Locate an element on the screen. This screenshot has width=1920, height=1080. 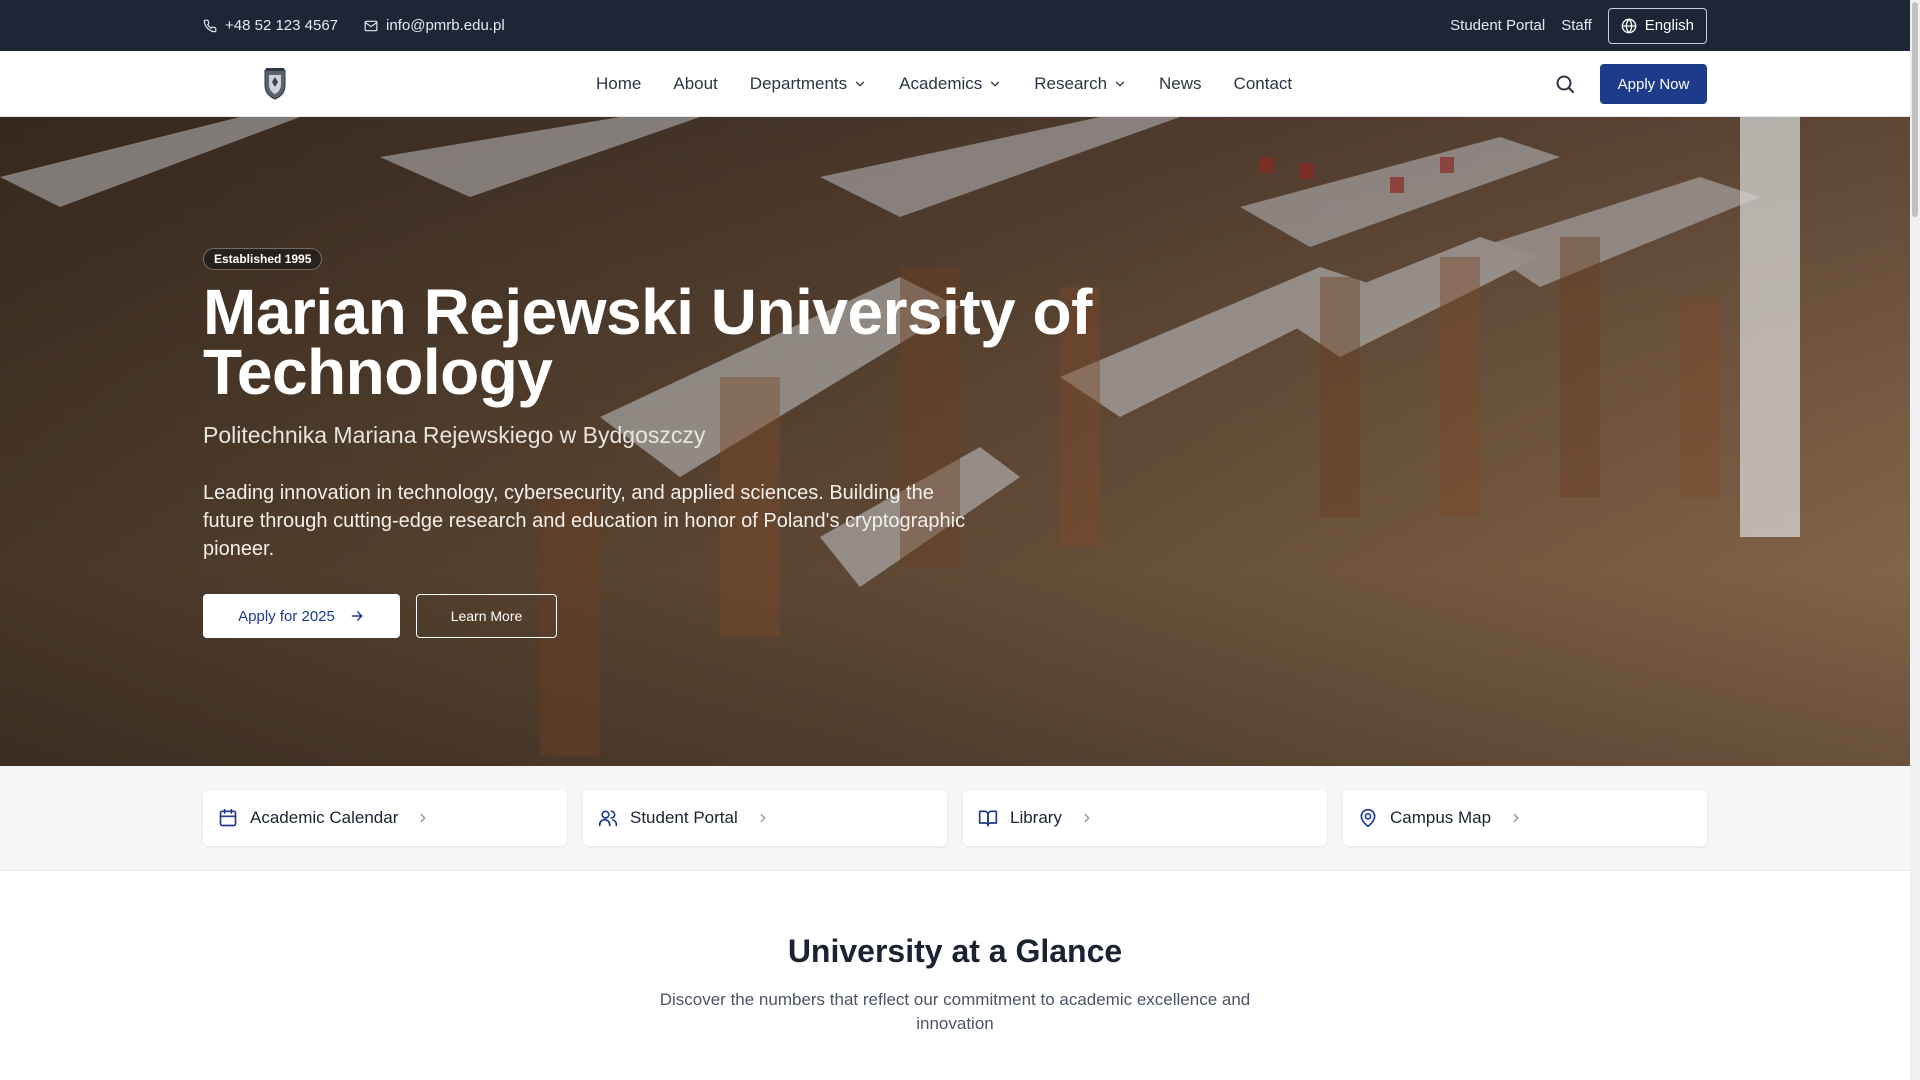
nav-item-label: News is located at coordinates (1180, 83).